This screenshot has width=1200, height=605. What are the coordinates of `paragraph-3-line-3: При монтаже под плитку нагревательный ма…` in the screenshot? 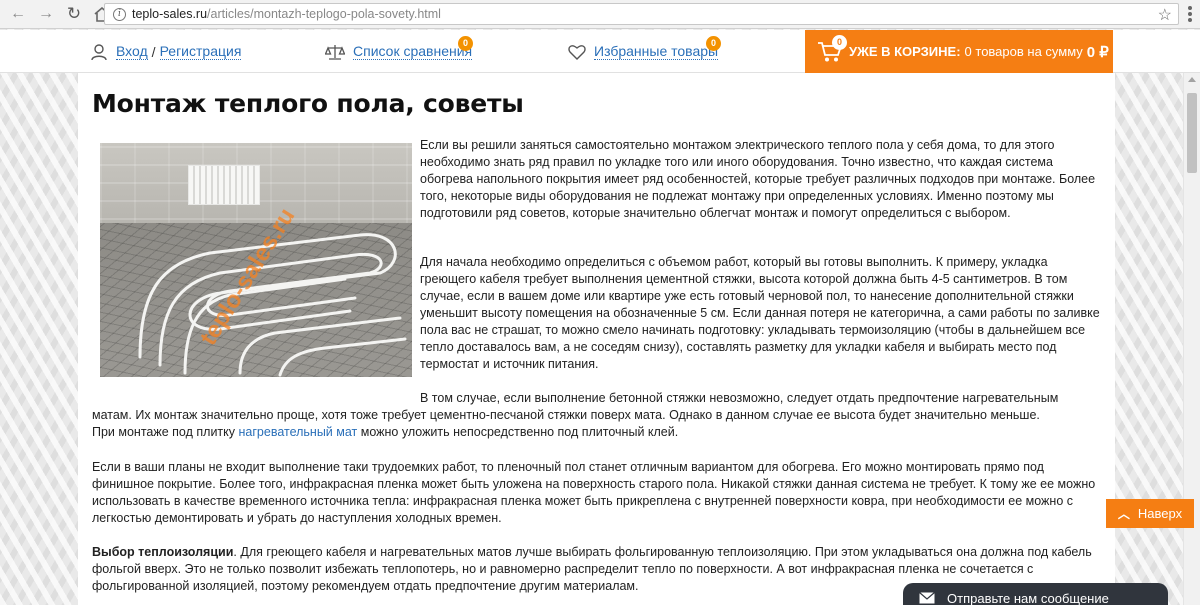 It's located at (596, 432).